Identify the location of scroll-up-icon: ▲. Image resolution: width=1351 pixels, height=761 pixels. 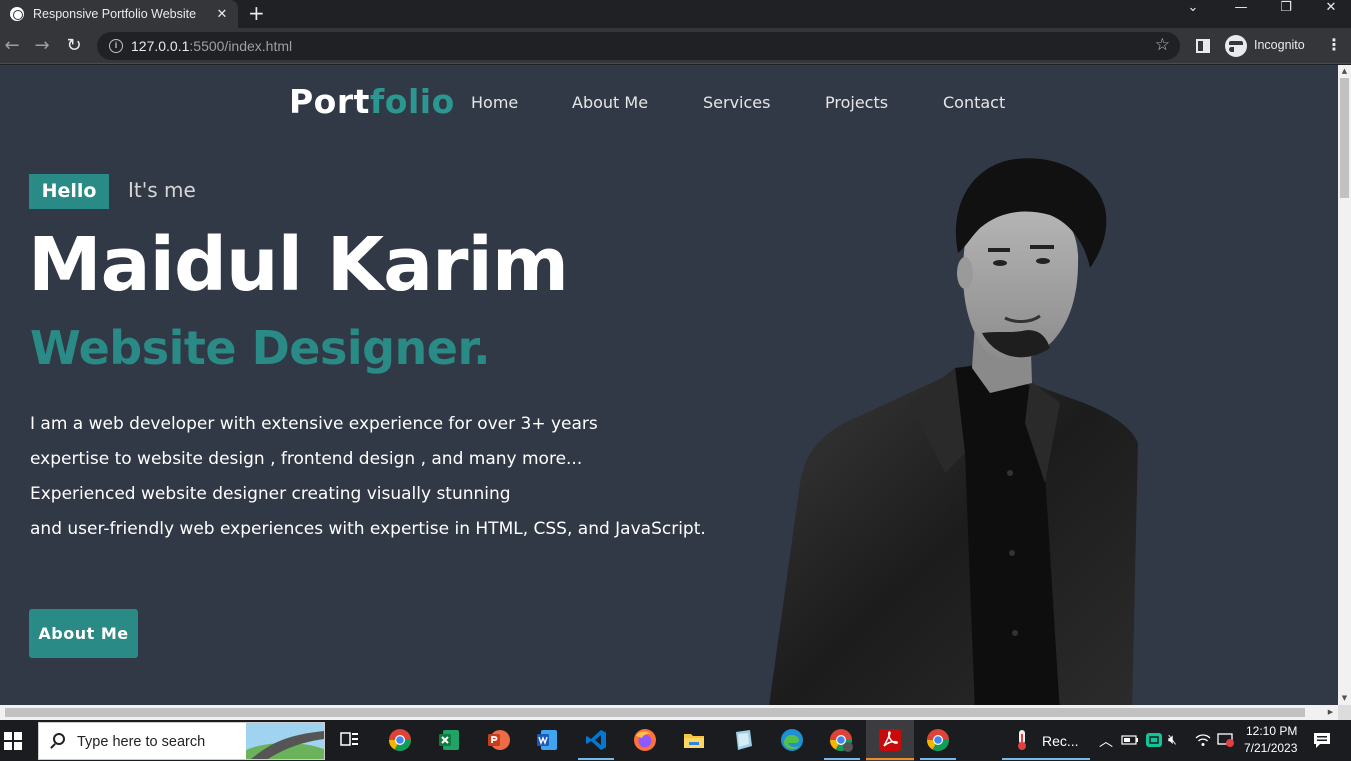
(1344, 71).